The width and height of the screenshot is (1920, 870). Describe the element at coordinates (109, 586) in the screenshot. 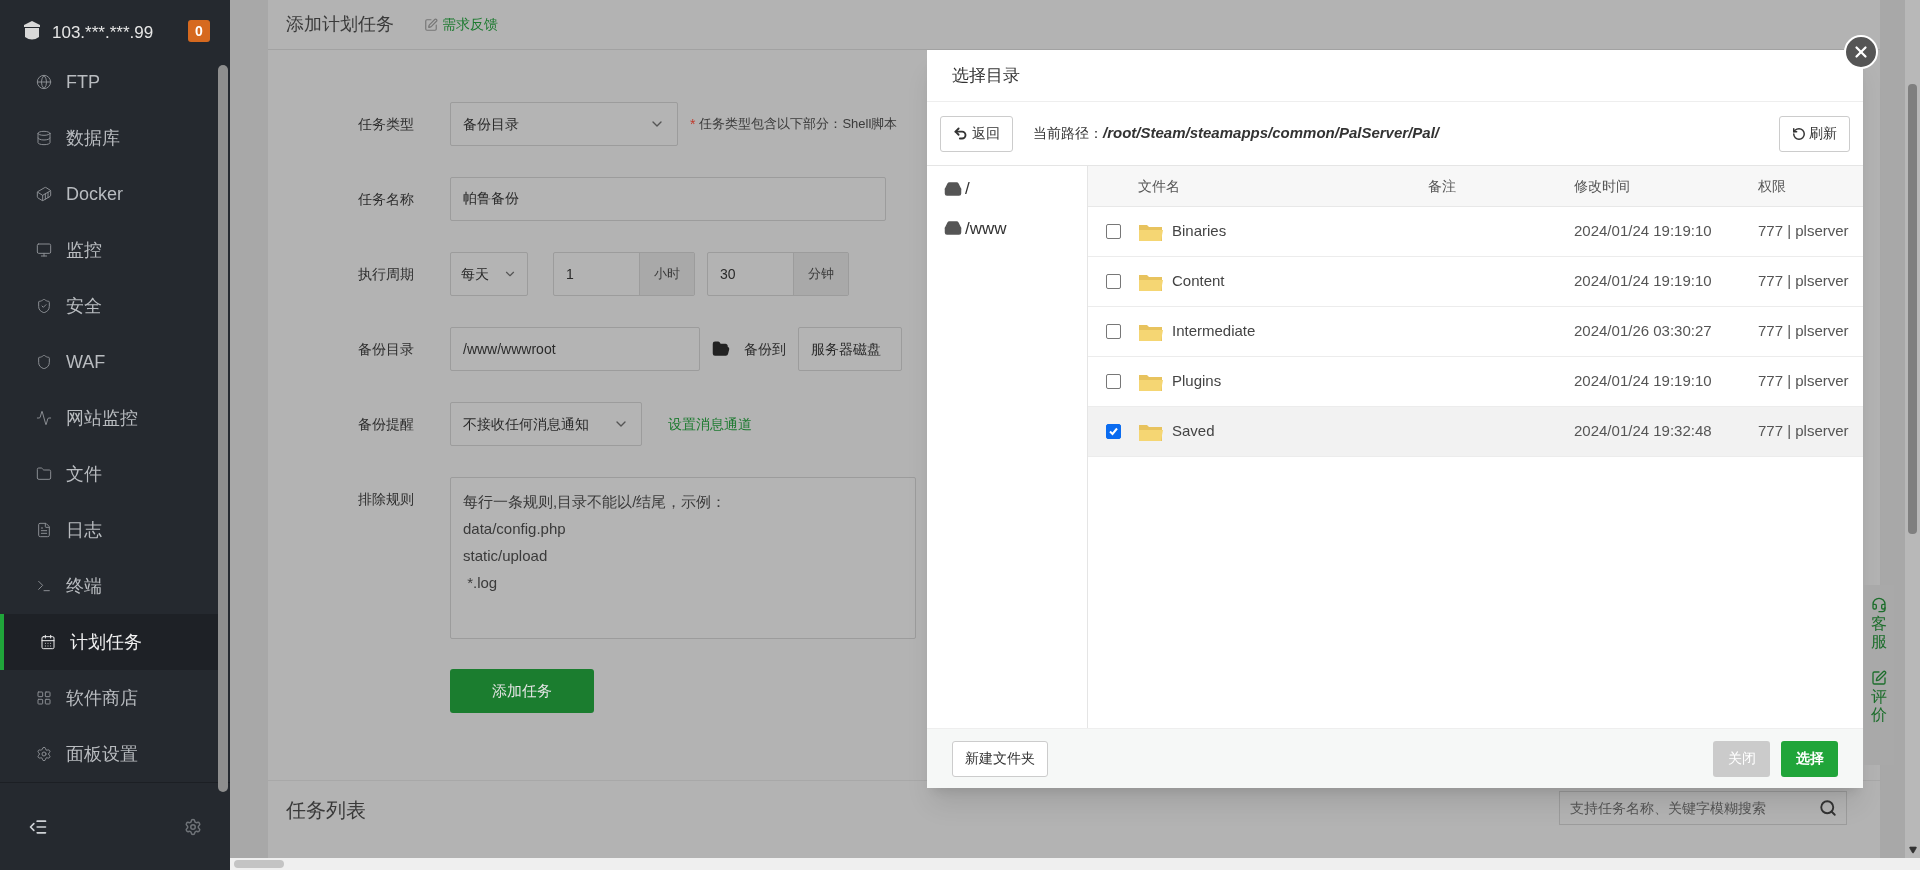

I see `sidebar-item: 终端` at that location.